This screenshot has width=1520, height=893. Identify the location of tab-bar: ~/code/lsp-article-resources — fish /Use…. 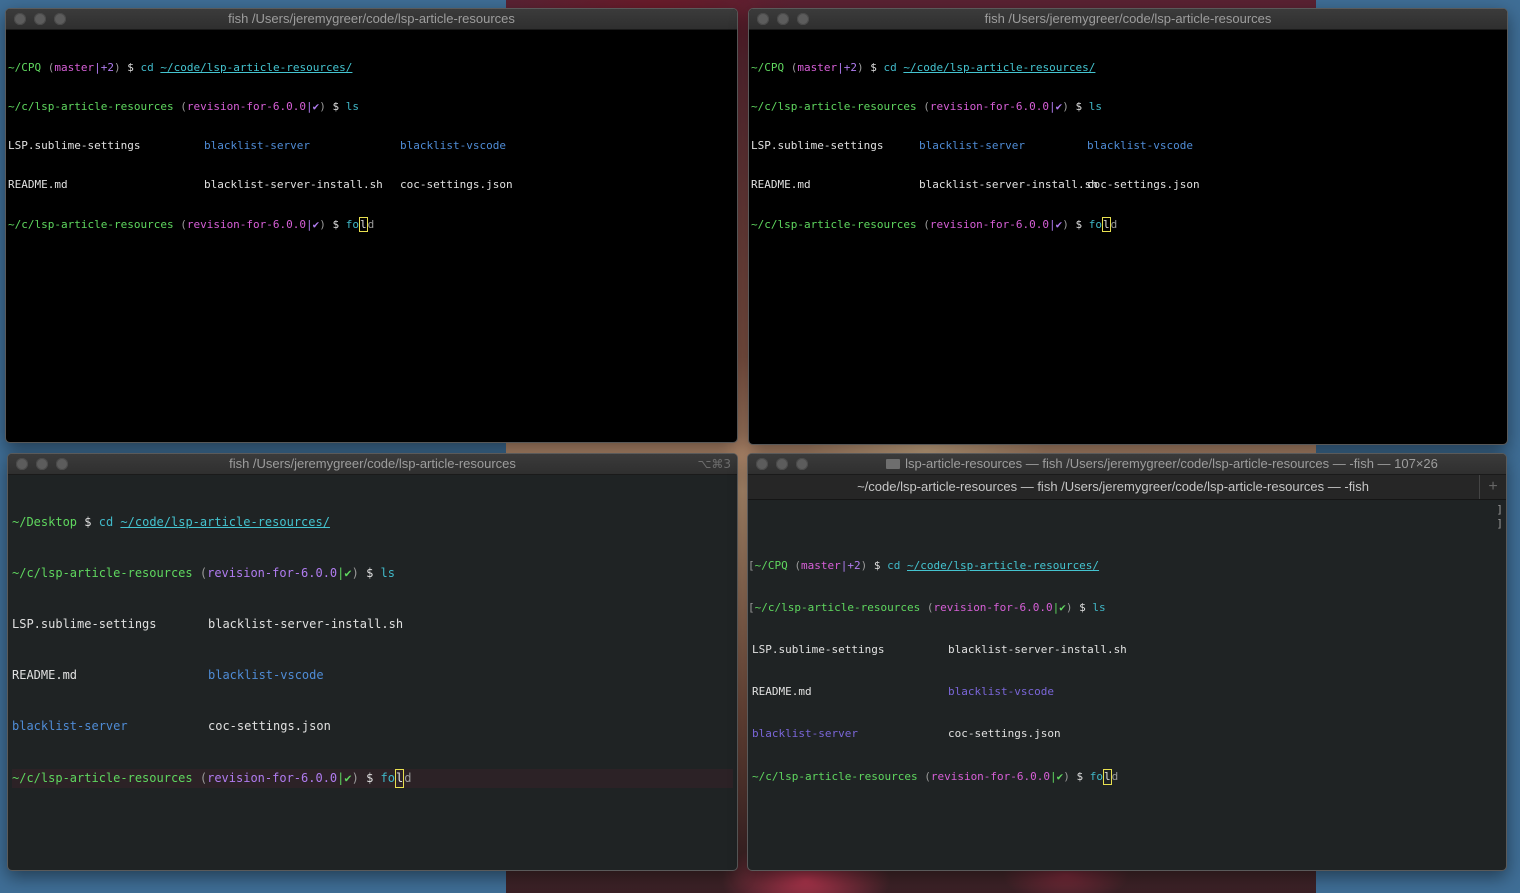
(1127, 487).